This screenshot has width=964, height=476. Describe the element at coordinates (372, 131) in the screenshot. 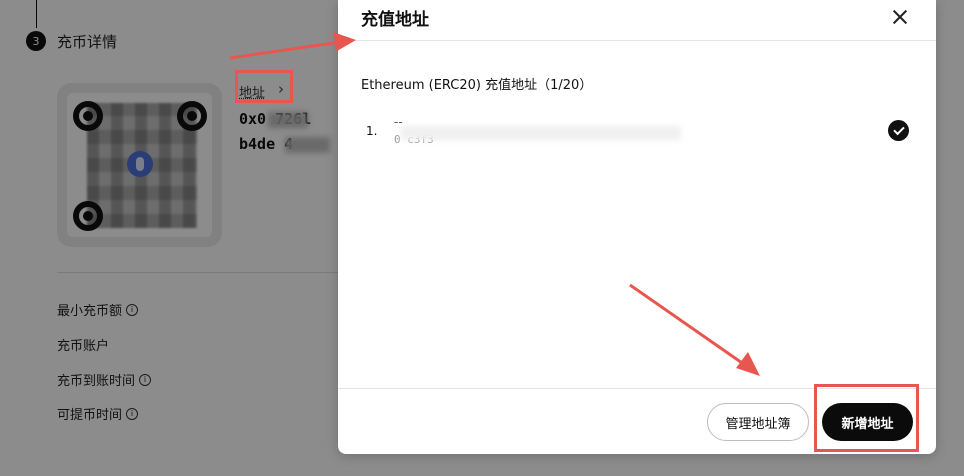

I see `address-index: 1.` at that location.